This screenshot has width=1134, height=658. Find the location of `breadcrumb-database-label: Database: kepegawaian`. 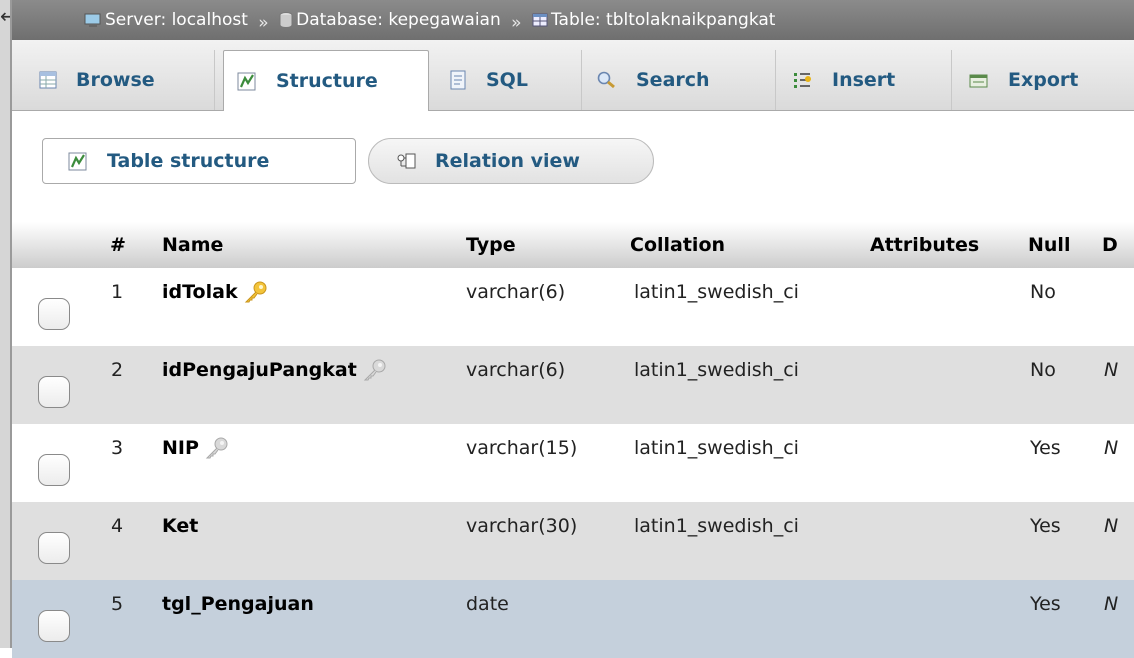

breadcrumb-database-label: Database: kepegawaian is located at coordinates (398, 20).